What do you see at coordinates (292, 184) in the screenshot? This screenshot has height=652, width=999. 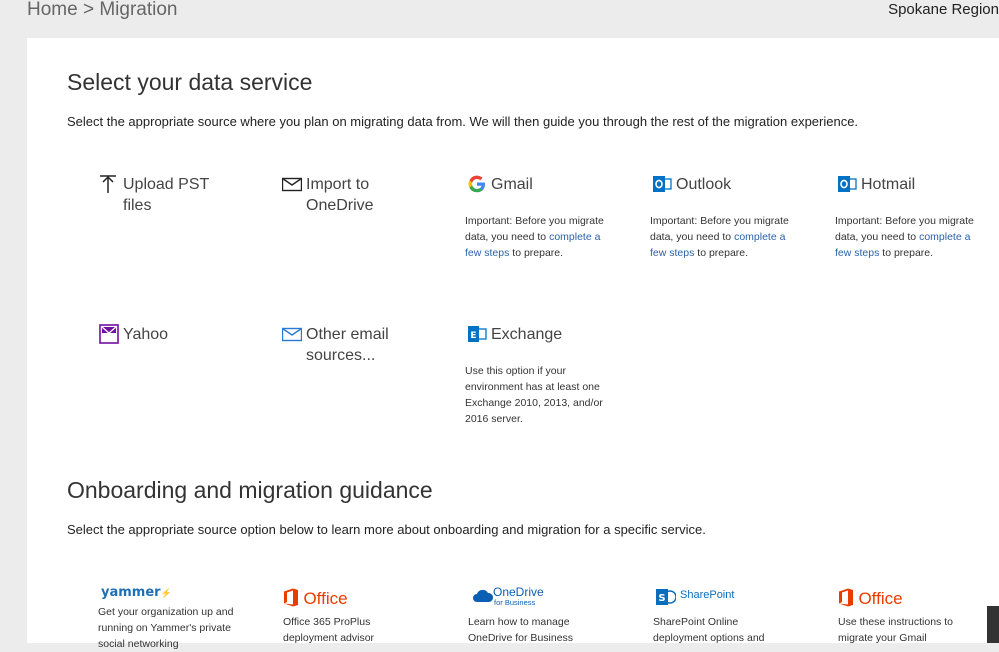 I see `envelope-icon` at bounding box center [292, 184].